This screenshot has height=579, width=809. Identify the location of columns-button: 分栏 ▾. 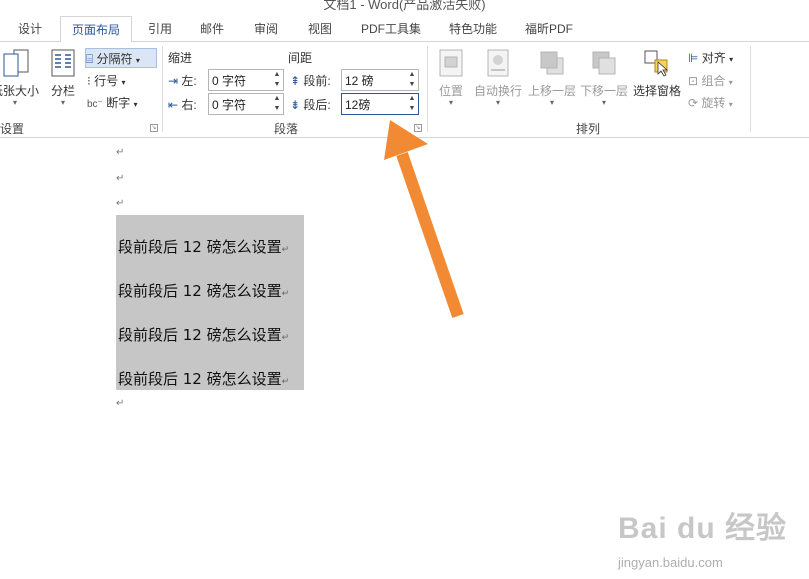
(63, 77).